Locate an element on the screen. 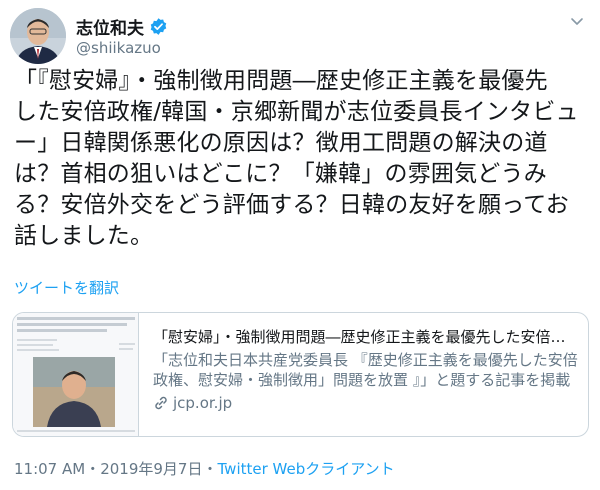  link-icon is located at coordinates (161, 403).